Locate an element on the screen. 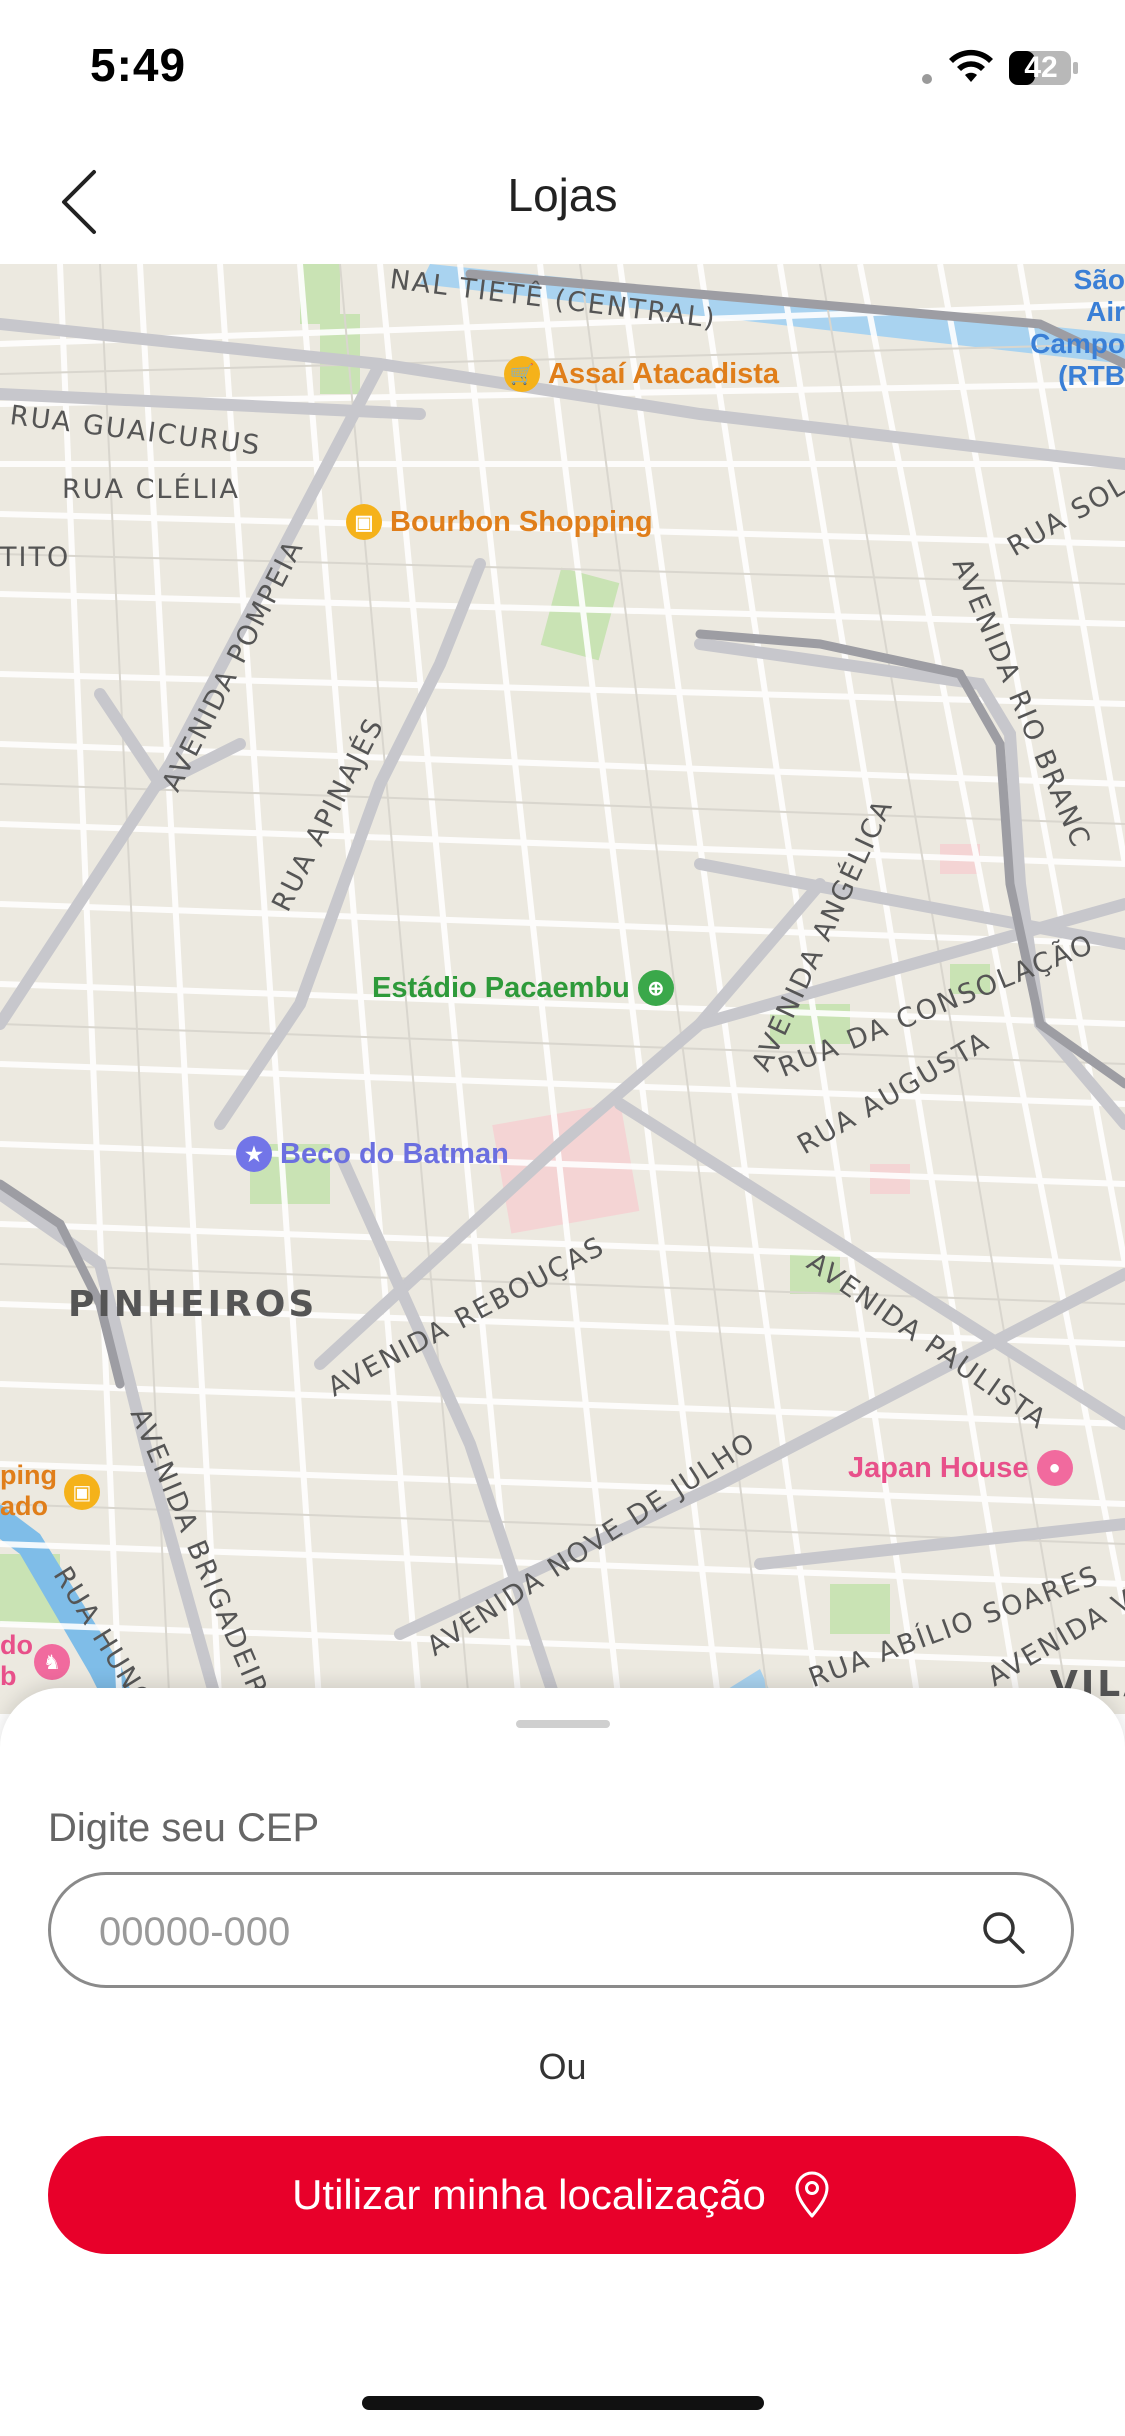 This screenshot has height=2436, width=1125. poi-label: do is located at coordinates (16, 1645).